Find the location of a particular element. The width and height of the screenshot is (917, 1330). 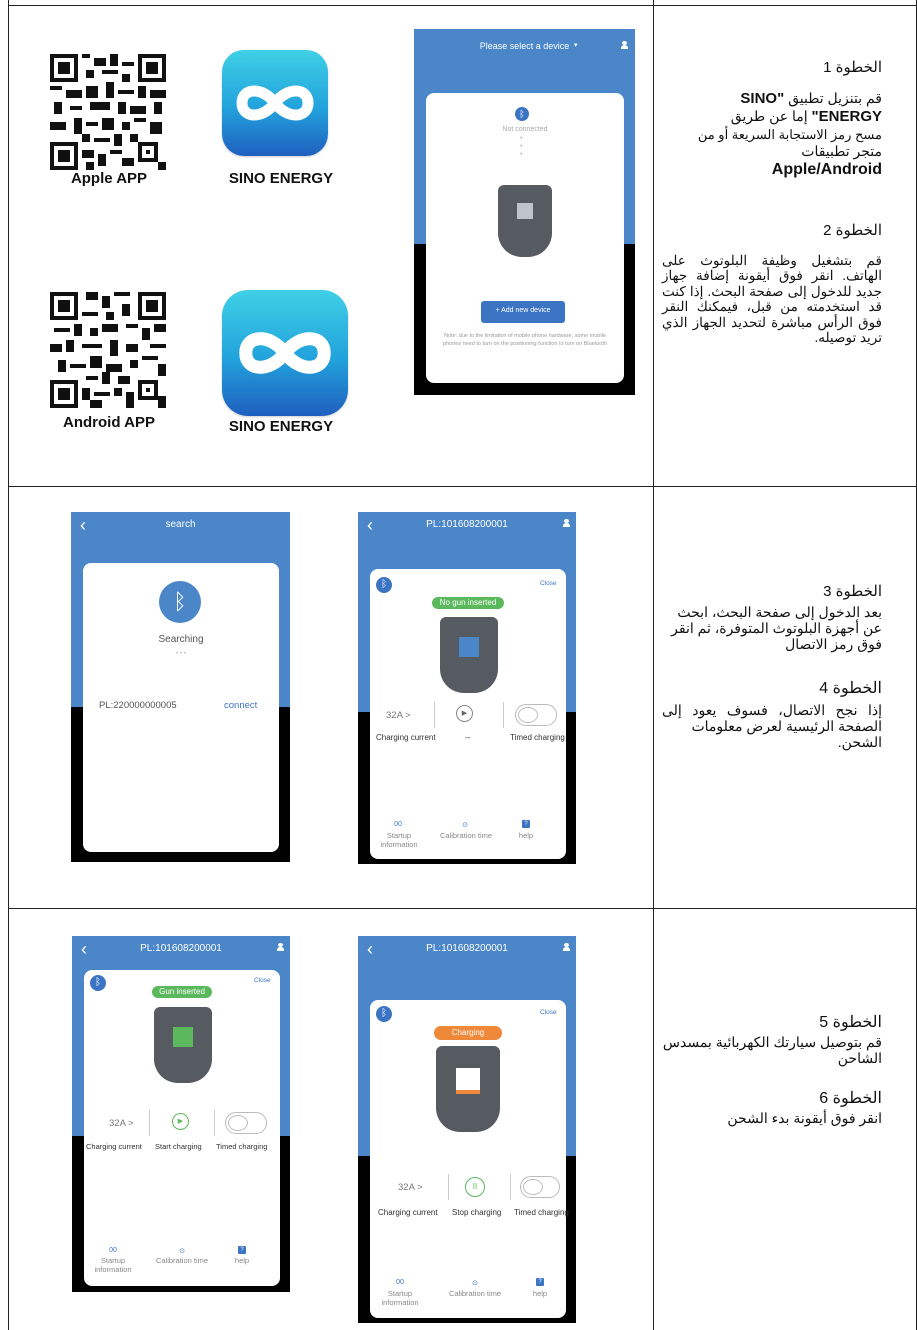

device-select-title: Please select a device is located at coordinates (524, 46).